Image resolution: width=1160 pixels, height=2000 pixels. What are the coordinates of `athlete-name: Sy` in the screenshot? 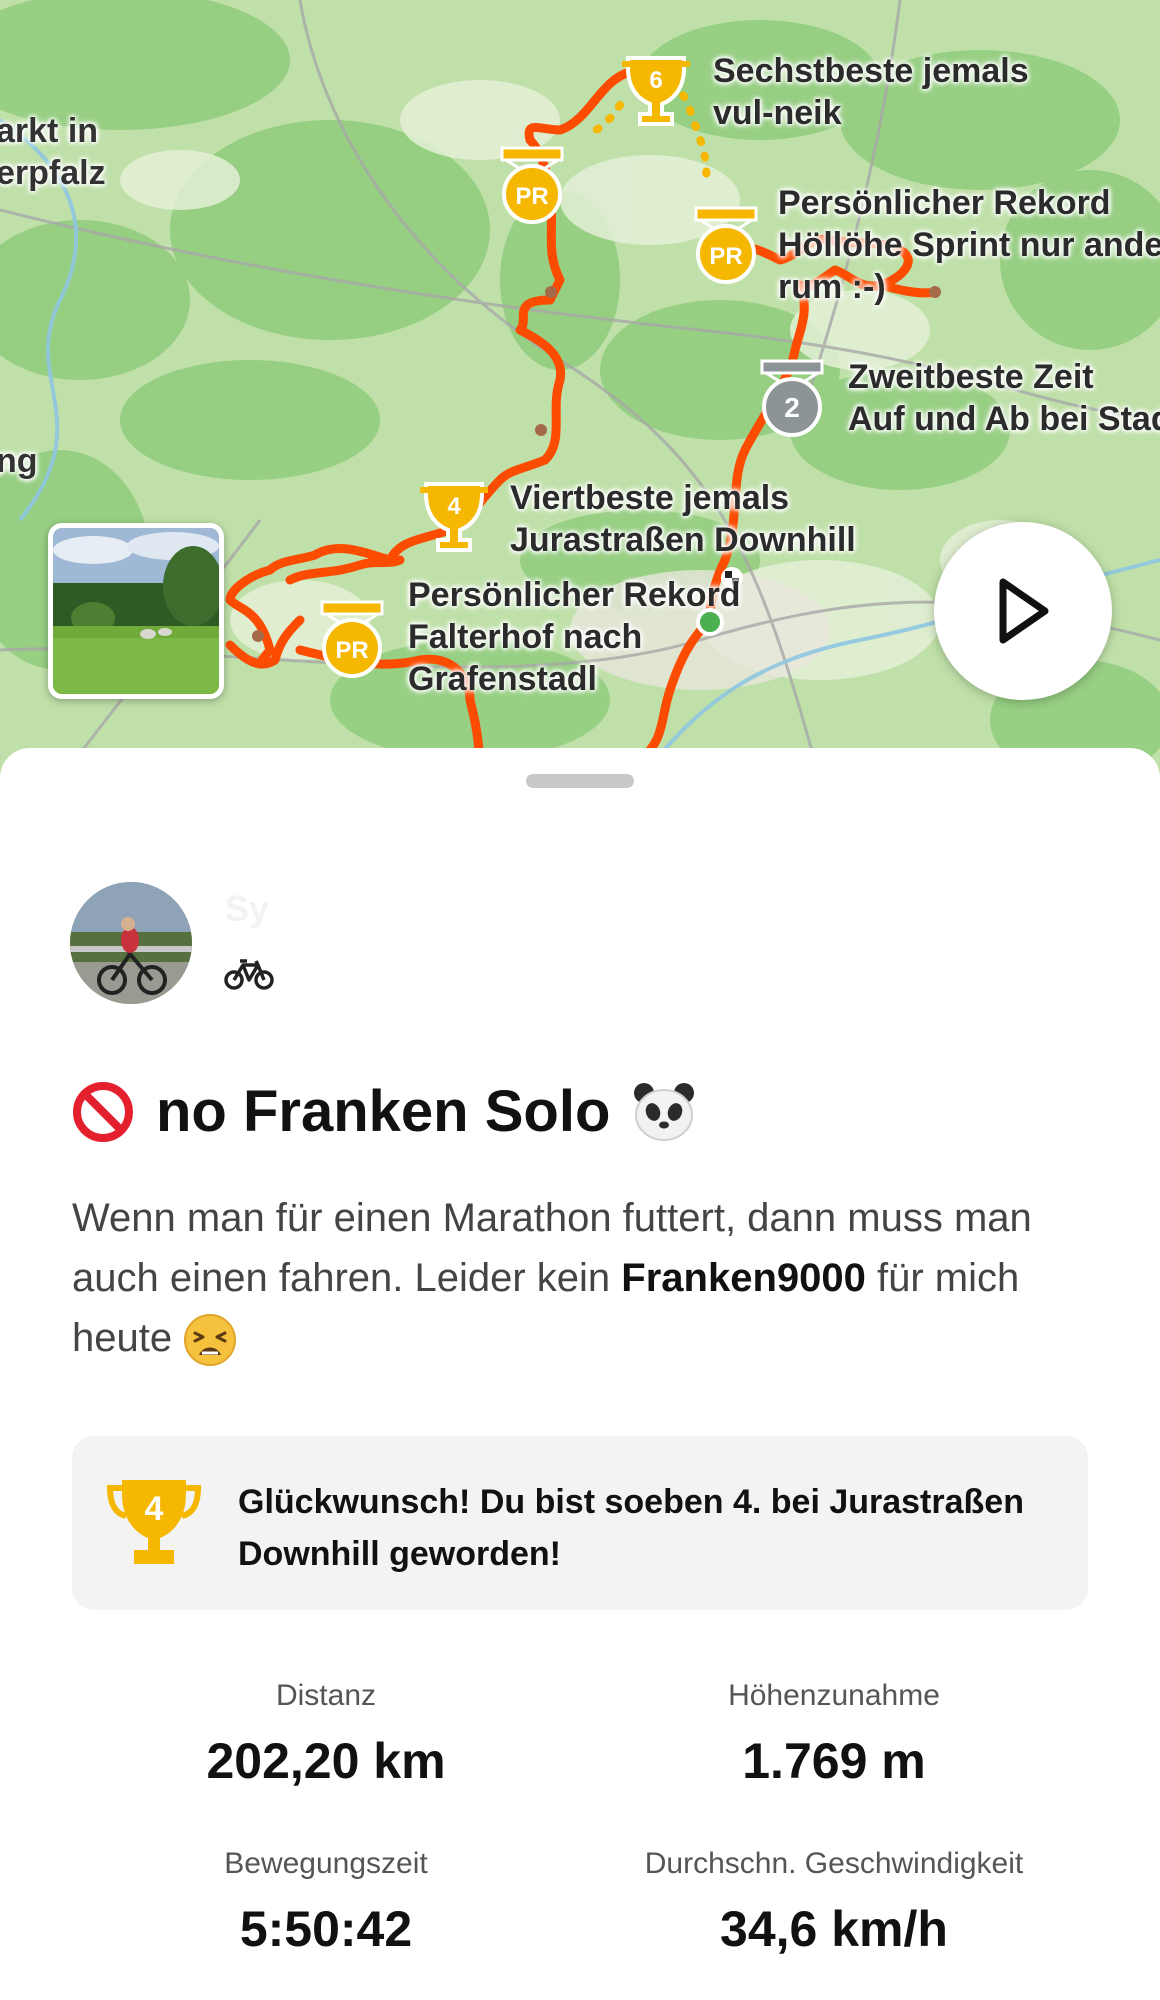 It's located at (247, 909).